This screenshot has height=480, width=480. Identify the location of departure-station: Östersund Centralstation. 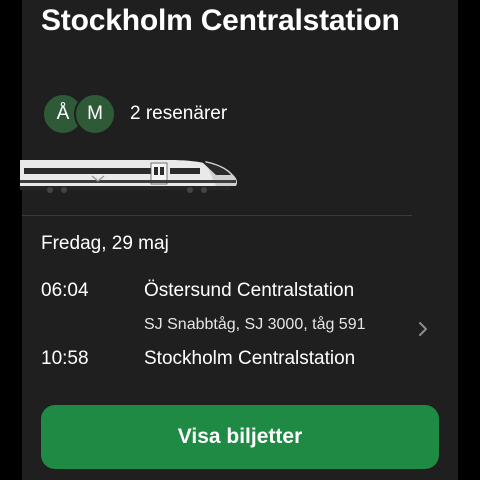
(249, 290).